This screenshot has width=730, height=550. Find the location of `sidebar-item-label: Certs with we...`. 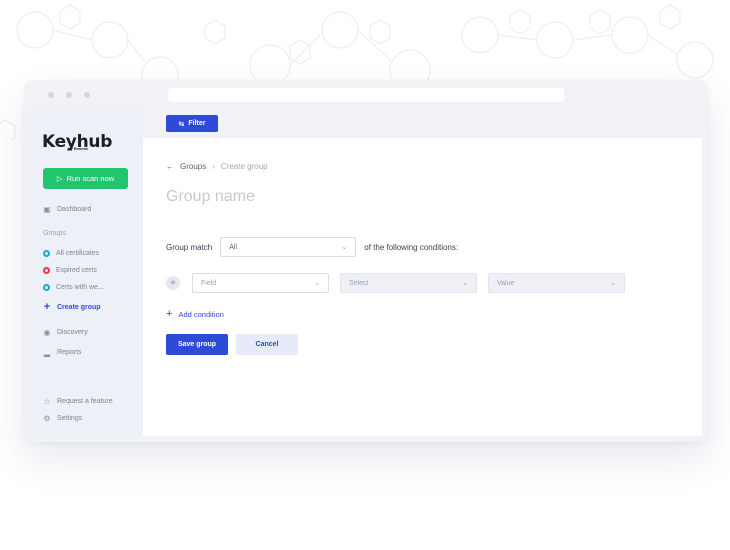

sidebar-item-label: Certs with we... is located at coordinates (80, 287).